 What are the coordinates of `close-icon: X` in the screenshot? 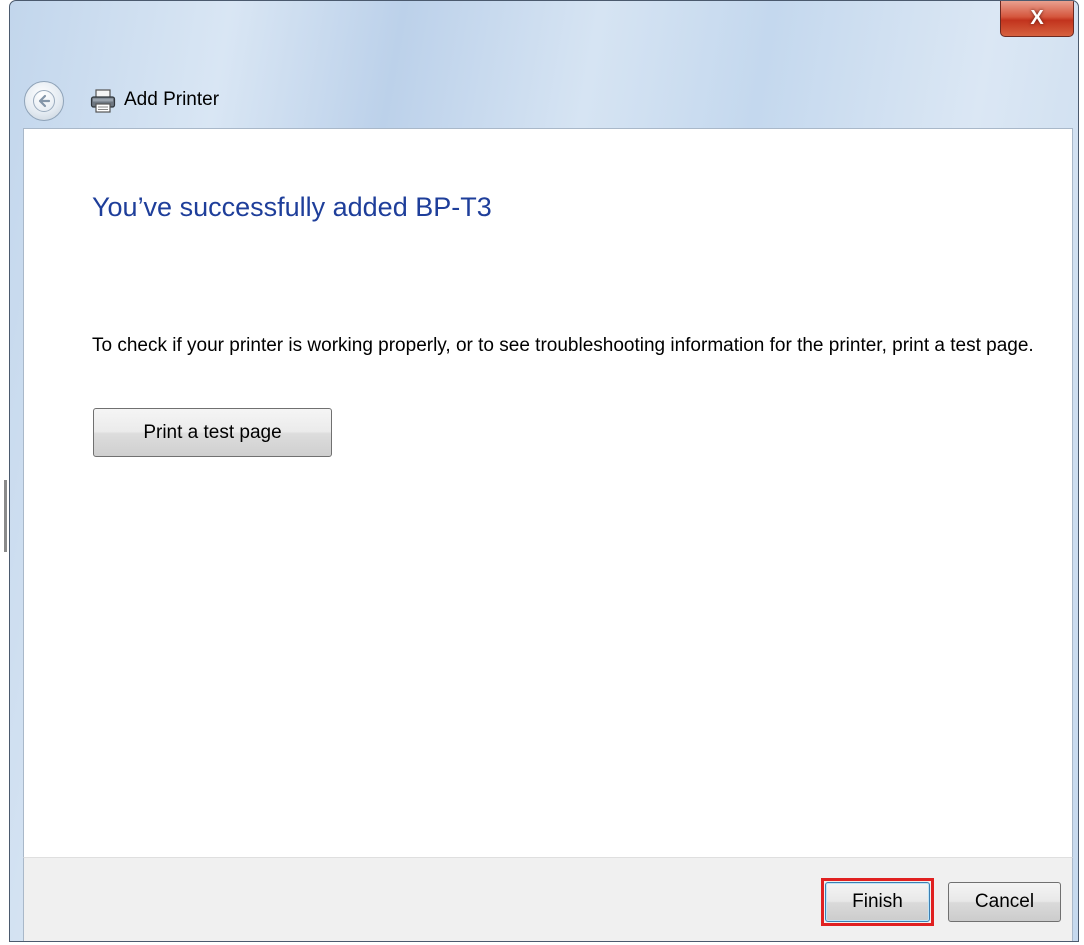 It's located at (1037, 18).